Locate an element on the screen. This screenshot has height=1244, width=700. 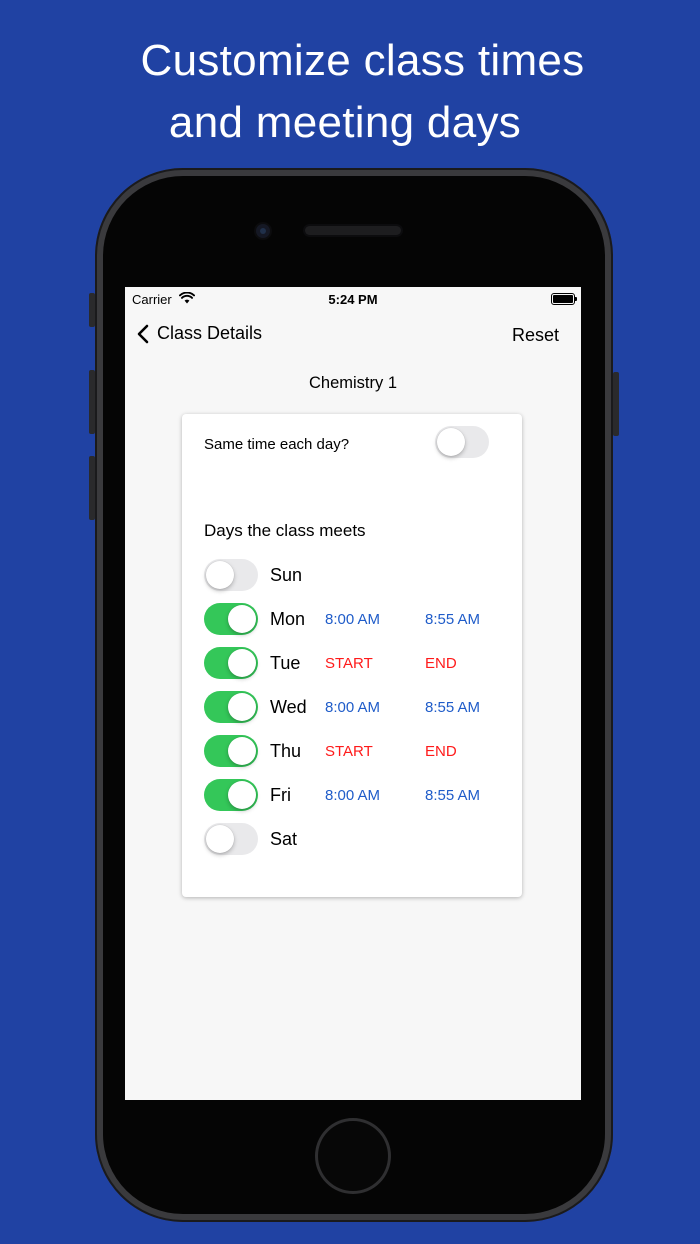
home-button is located at coordinates (353, 1156).